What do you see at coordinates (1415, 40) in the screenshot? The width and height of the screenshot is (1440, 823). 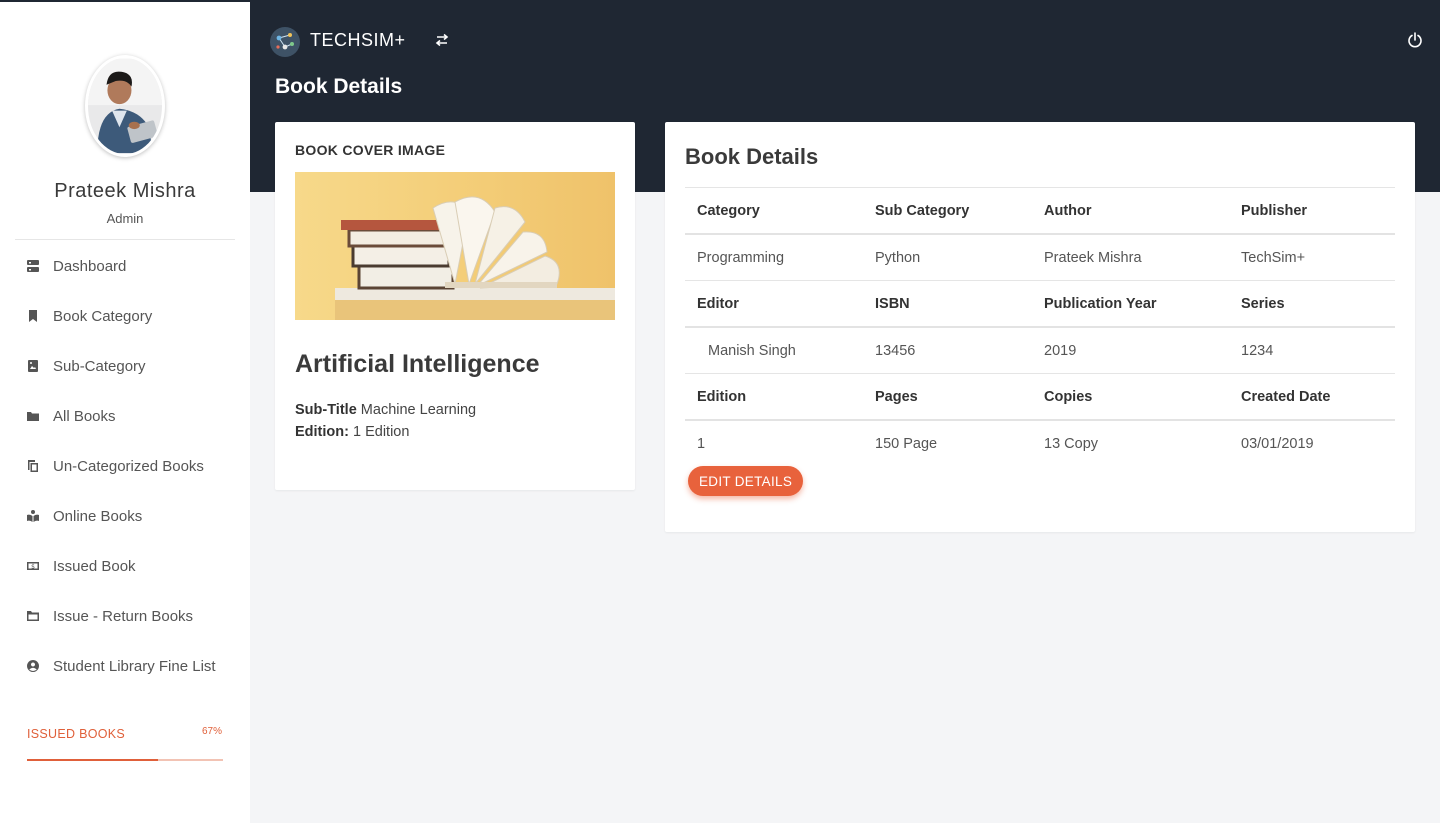 I see `power-icon` at bounding box center [1415, 40].